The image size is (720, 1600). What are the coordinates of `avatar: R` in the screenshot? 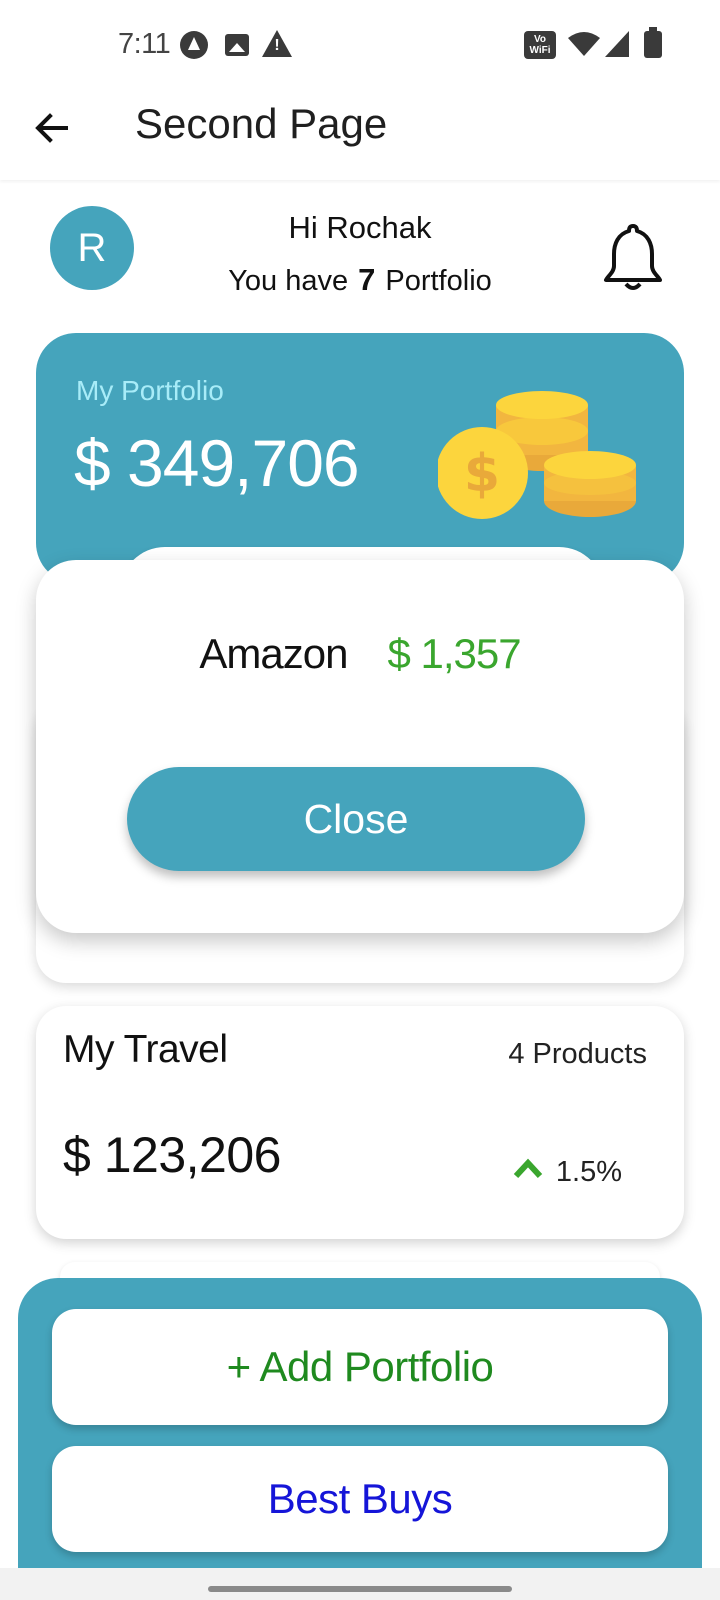 It's located at (92, 248).